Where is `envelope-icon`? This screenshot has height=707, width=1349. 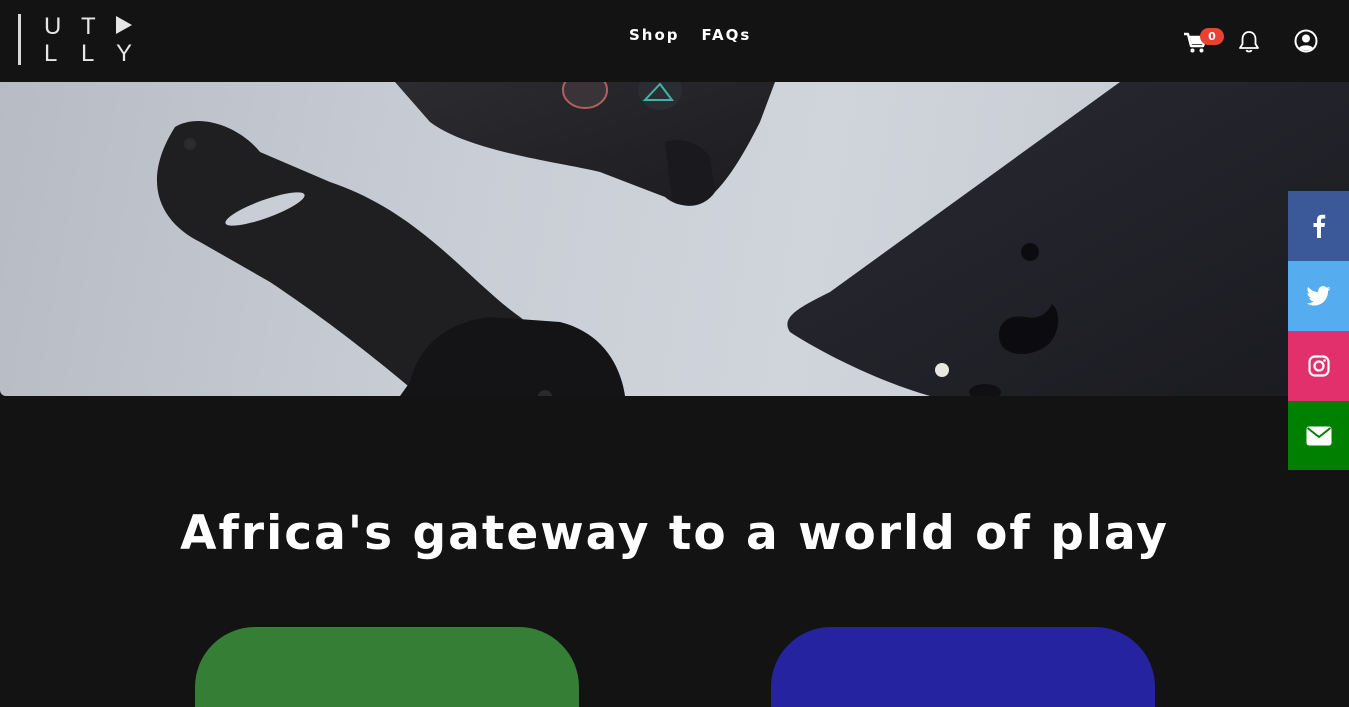
envelope-icon is located at coordinates (1318, 435).